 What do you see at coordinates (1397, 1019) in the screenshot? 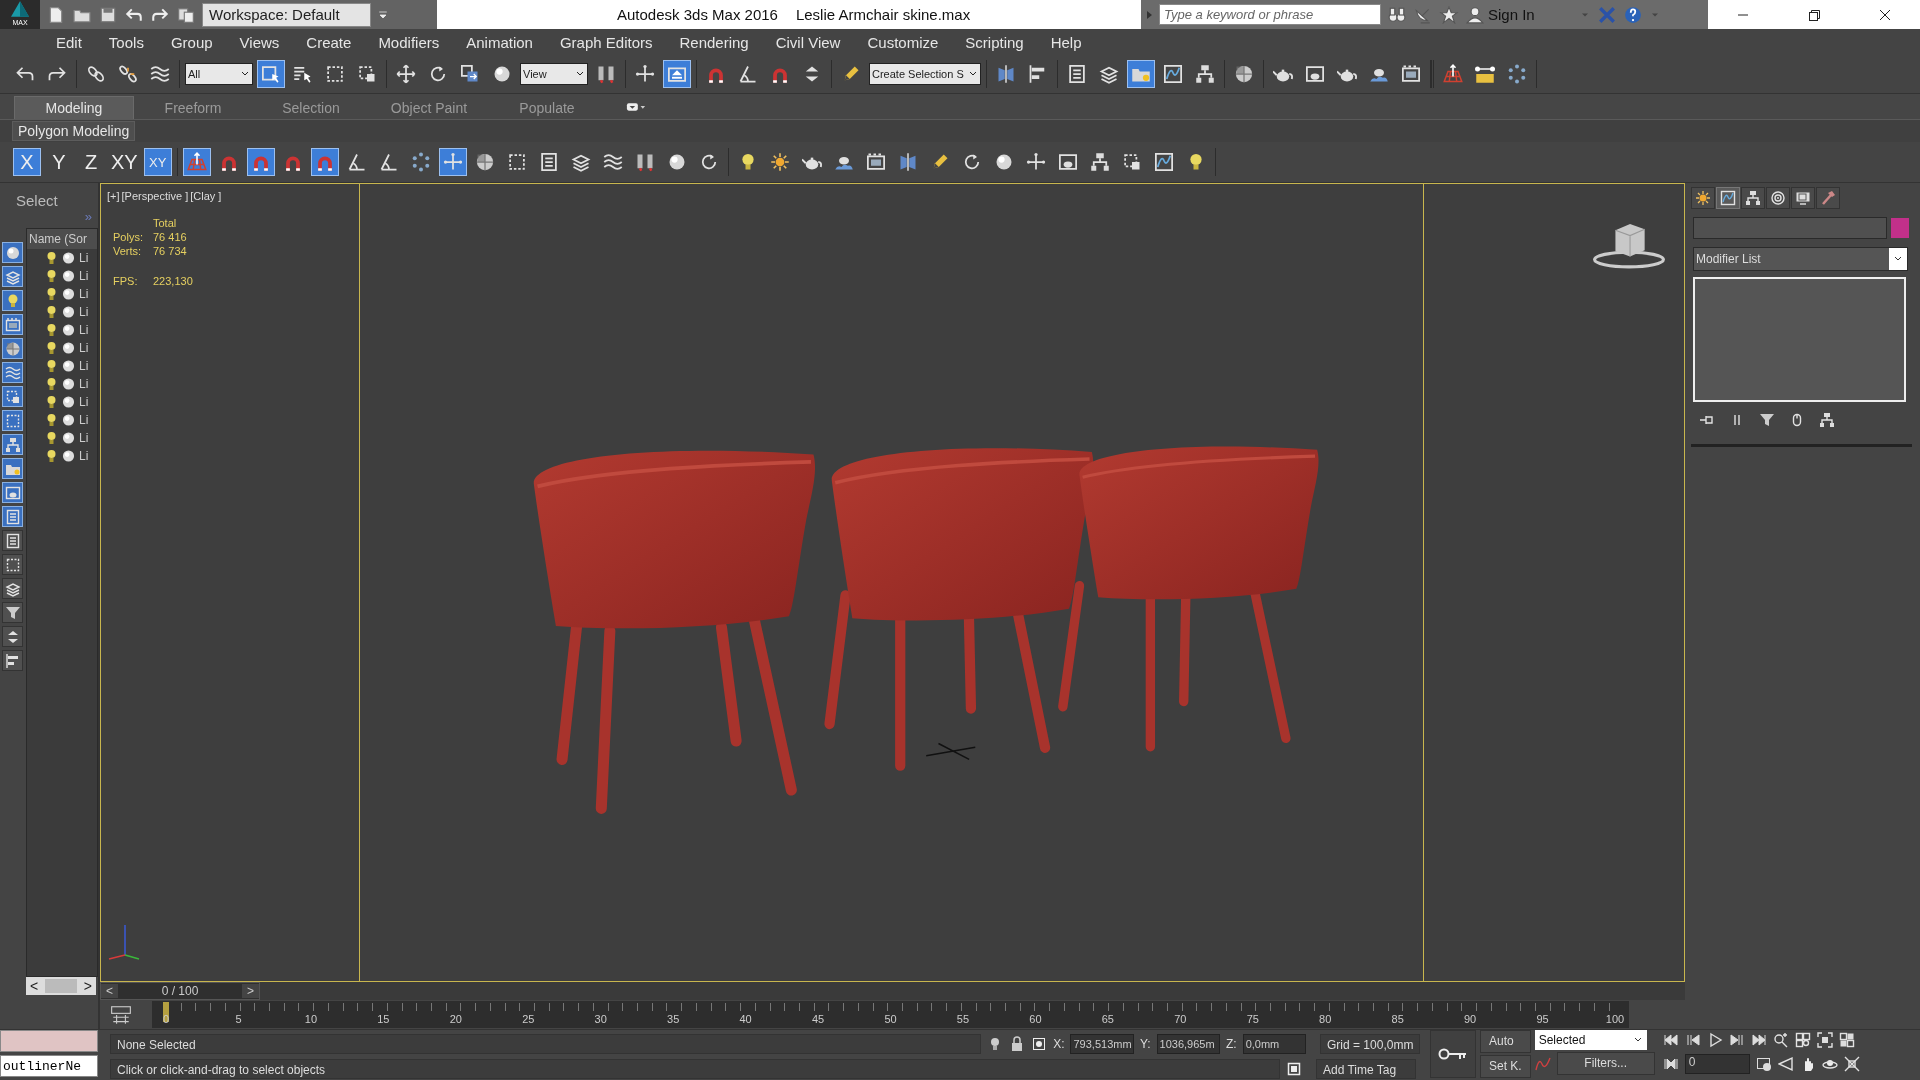
I see `frame-number: 85` at bounding box center [1397, 1019].